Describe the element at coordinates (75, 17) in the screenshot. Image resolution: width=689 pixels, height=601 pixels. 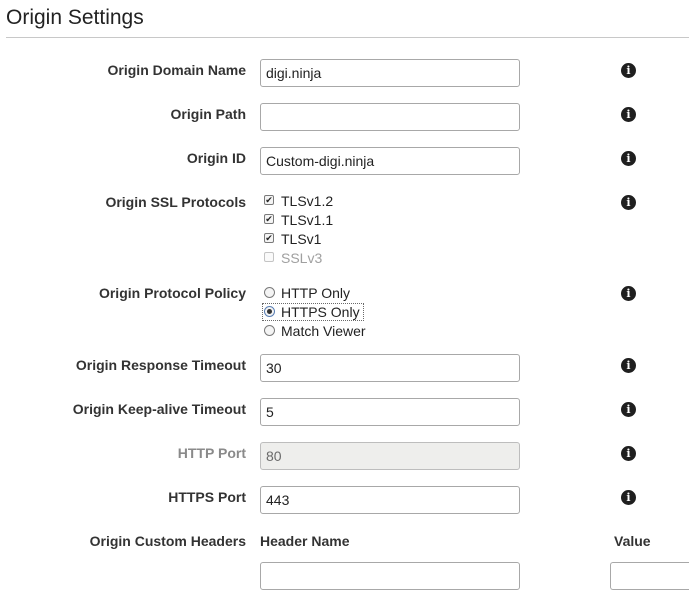
I see `page-title: Origin Settings` at that location.